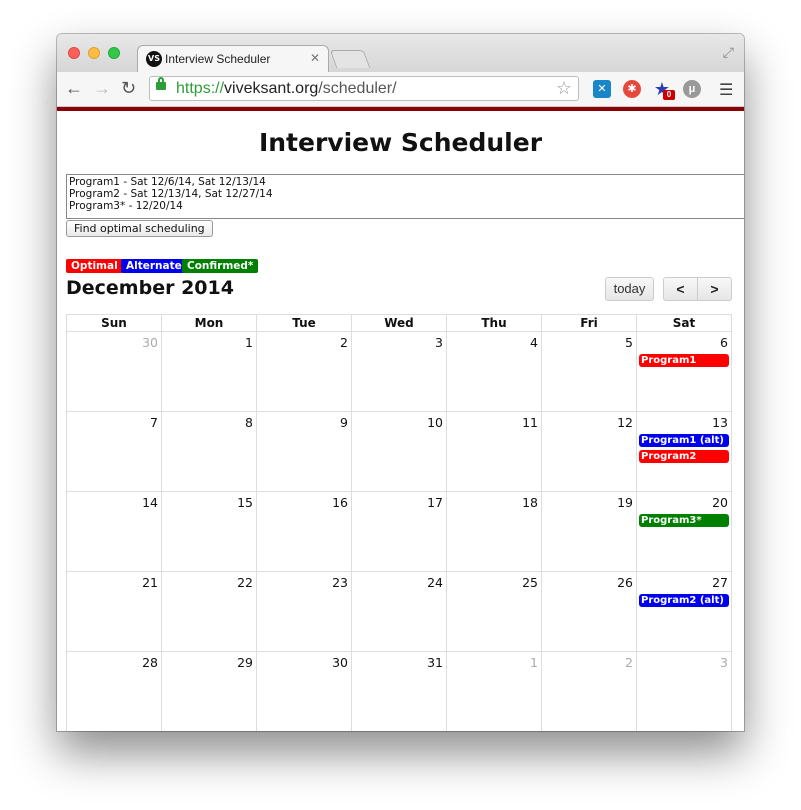 The width and height of the screenshot is (801, 810). I want to click on day-cell: 21, so click(114, 611).